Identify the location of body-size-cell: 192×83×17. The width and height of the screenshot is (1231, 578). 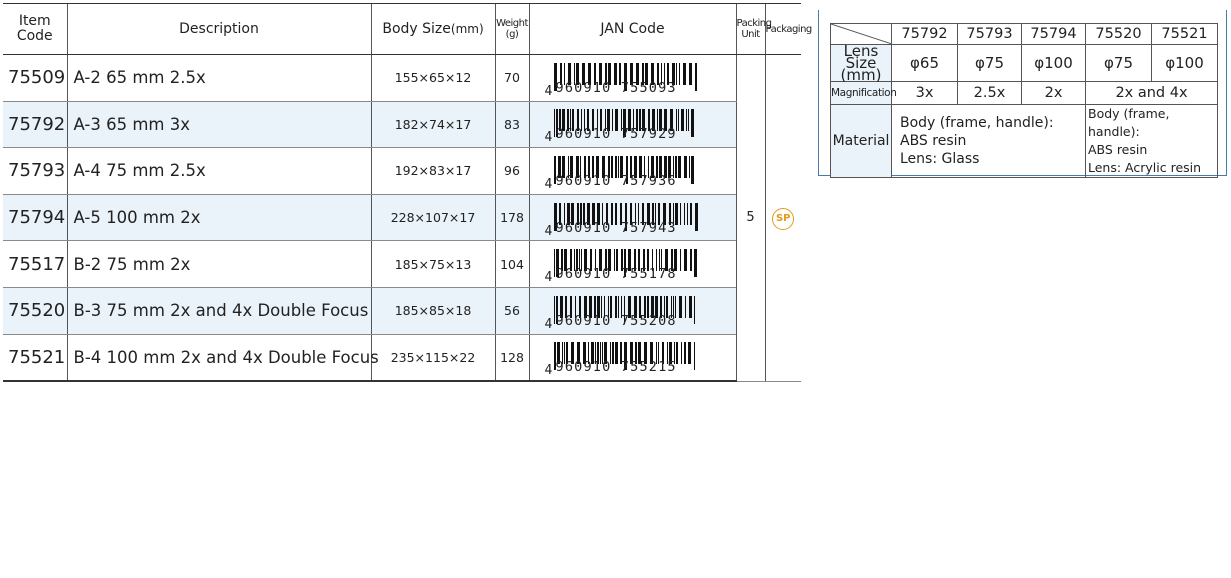
(432, 171).